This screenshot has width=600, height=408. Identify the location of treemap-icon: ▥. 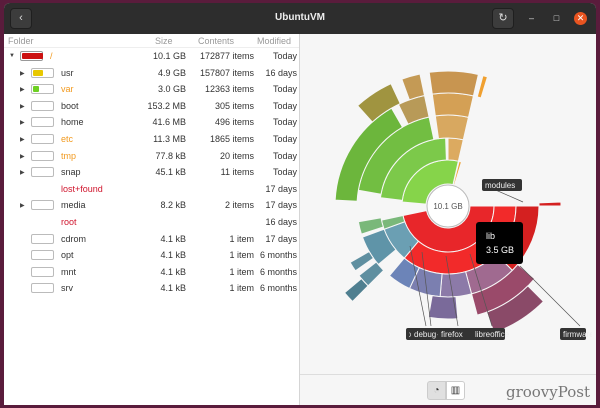
(455, 390).